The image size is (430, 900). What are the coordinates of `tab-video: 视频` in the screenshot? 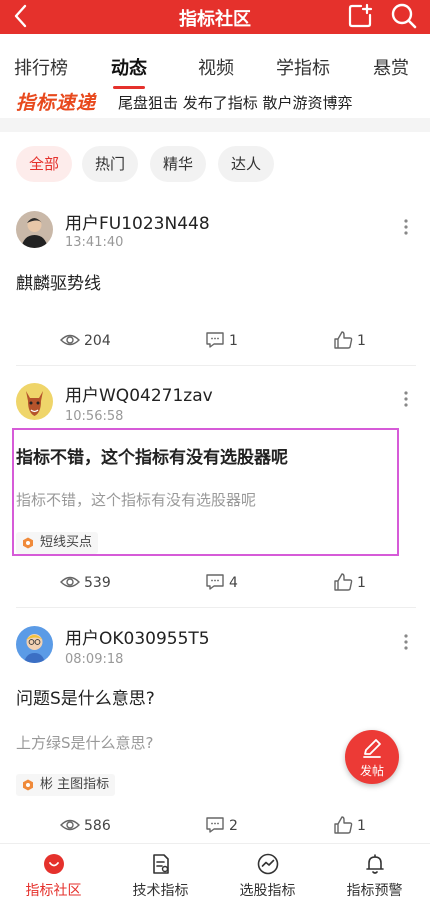 It's located at (216, 67).